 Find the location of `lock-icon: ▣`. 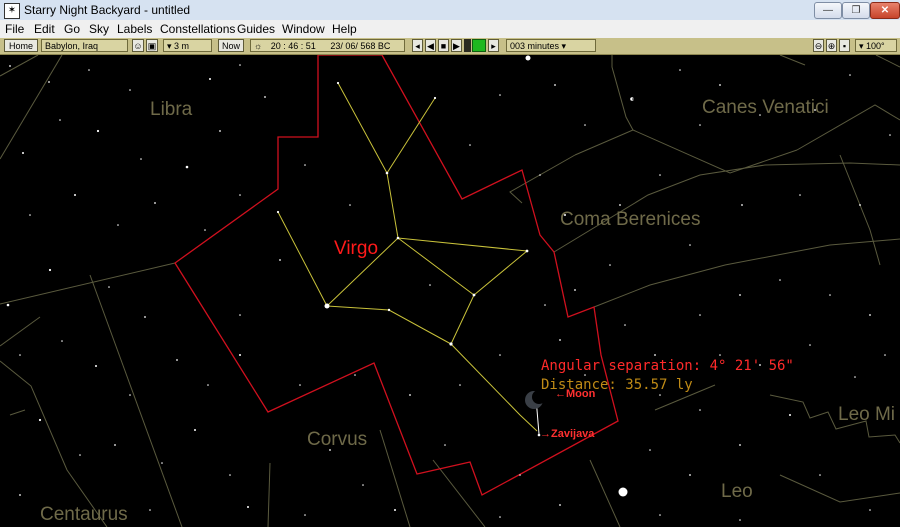

lock-icon: ▣ is located at coordinates (152, 45).